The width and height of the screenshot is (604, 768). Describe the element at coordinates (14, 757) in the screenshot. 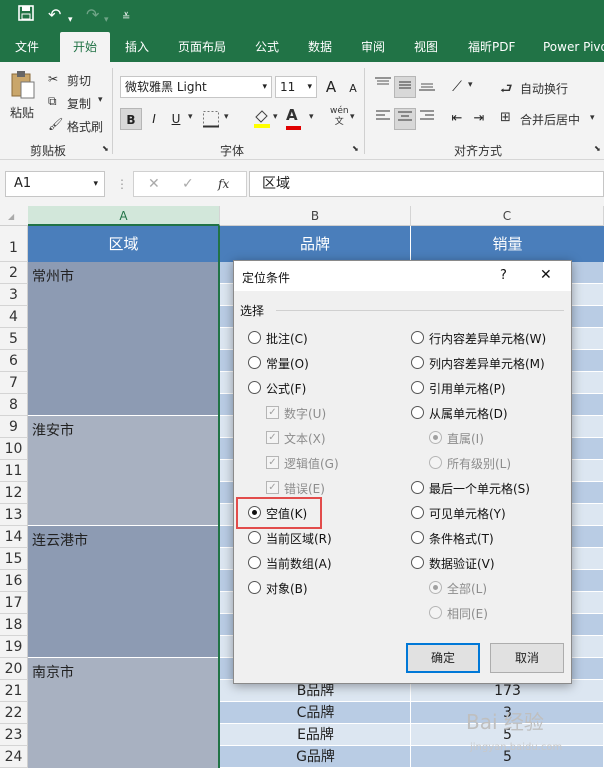

I see `row-header: 24` at that location.